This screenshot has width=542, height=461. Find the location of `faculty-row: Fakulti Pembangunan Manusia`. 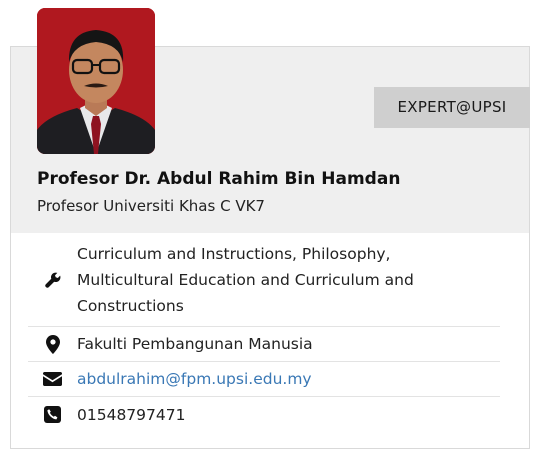

faculty-row: Fakulti Pembangunan Manusia is located at coordinates (264, 344).